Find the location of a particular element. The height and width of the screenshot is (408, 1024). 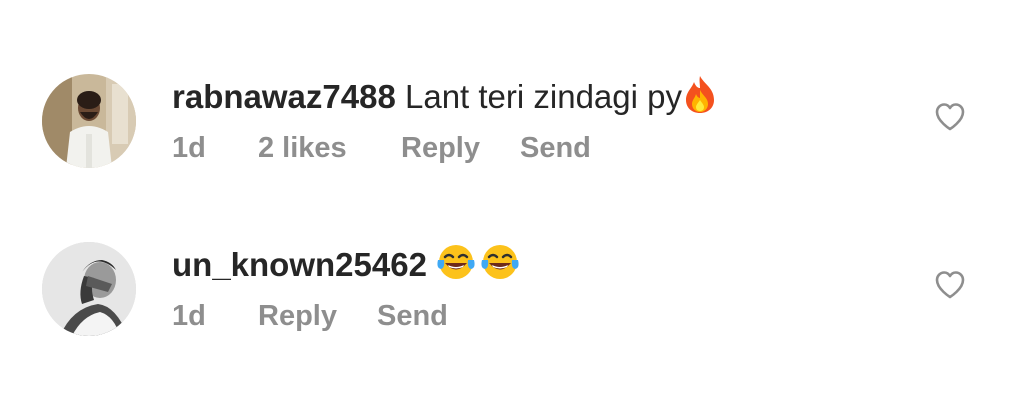

comment-body: Lant teri zindagi py is located at coordinates (543, 96).